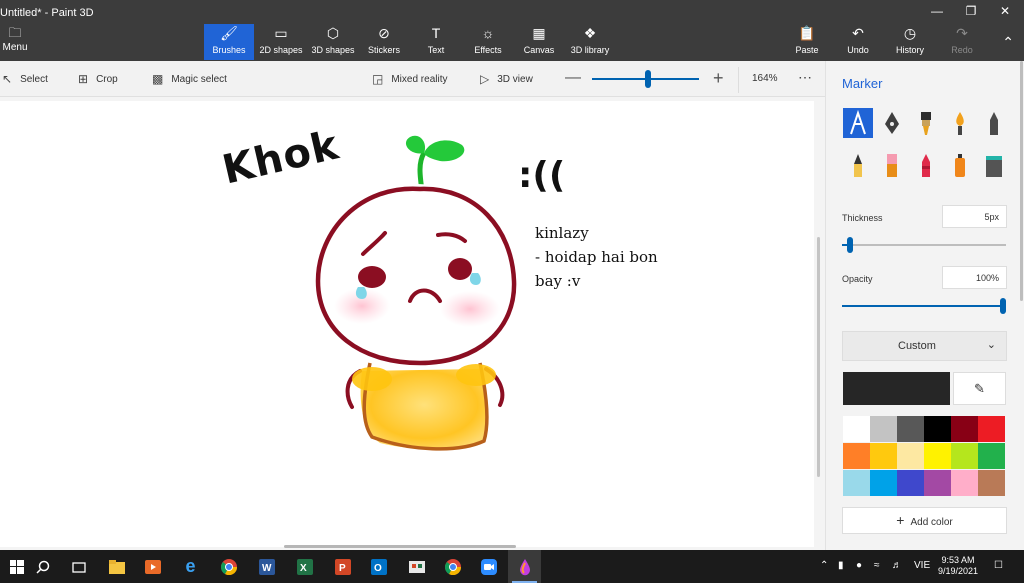  What do you see at coordinates (962, 42) in the screenshot?
I see `redo-button: ↷ Redo` at bounding box center [962, 42].